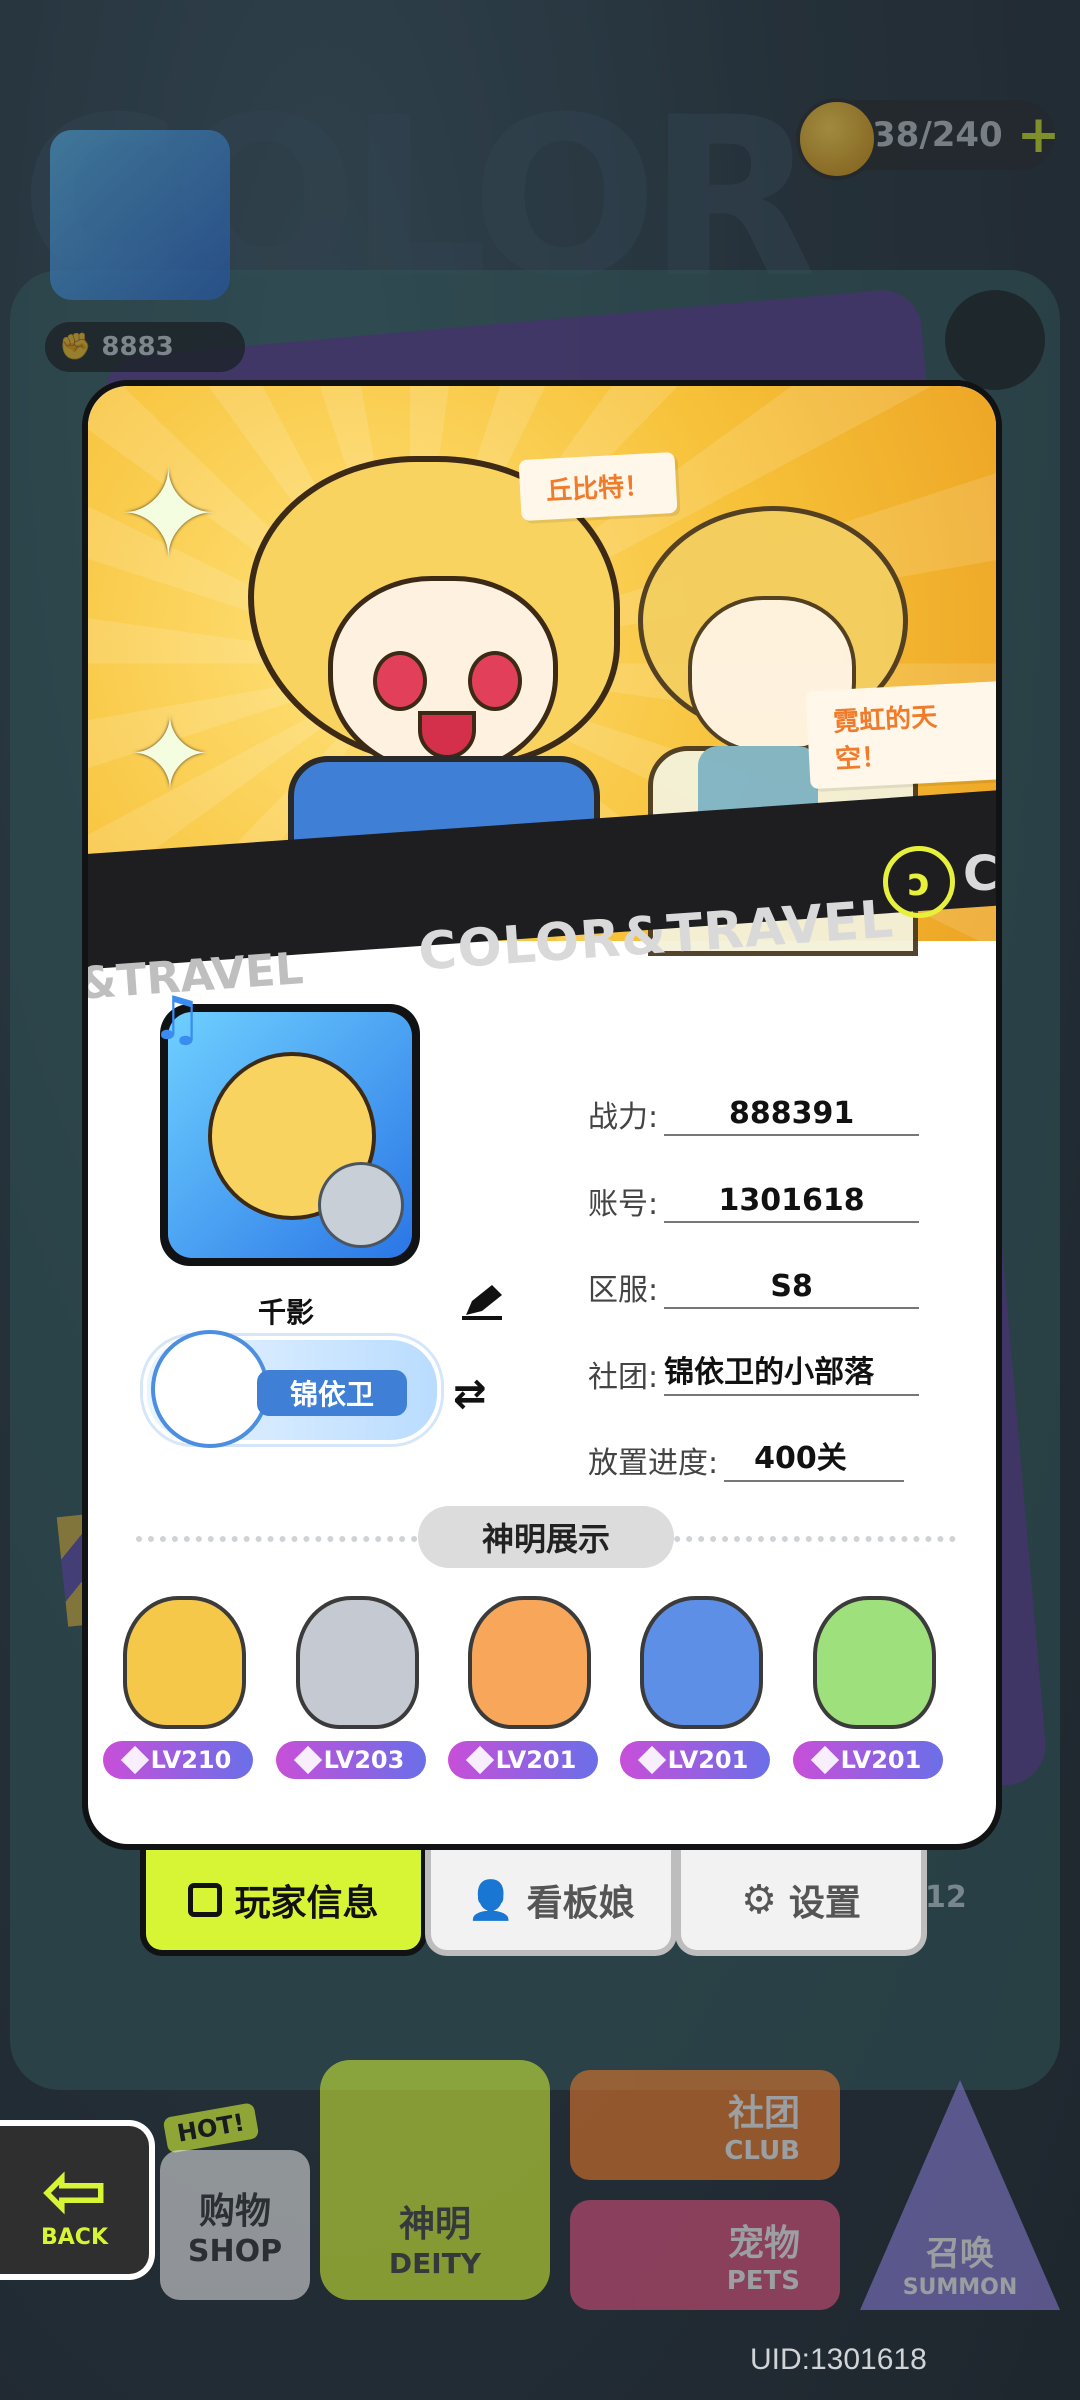 Image resolution: width=1080 pixels, height=2400 pixels. Describe the element at coordinates (546, 1537) in the screenshot. I see `deity-showcase-title: 神明展示` at that location.